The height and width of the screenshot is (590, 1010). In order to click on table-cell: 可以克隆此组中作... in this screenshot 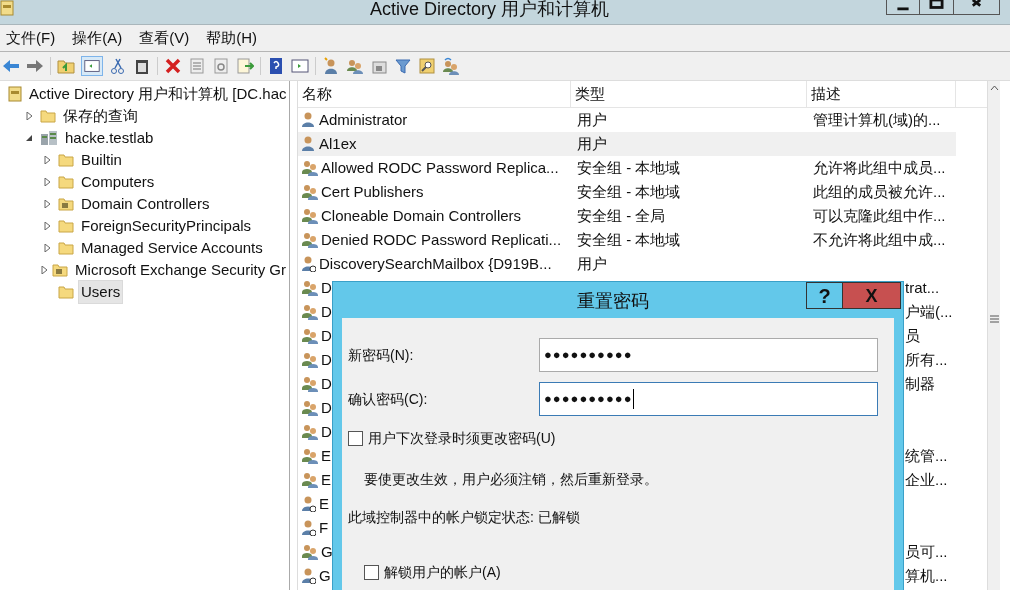, I will do `click(879, 215)`.